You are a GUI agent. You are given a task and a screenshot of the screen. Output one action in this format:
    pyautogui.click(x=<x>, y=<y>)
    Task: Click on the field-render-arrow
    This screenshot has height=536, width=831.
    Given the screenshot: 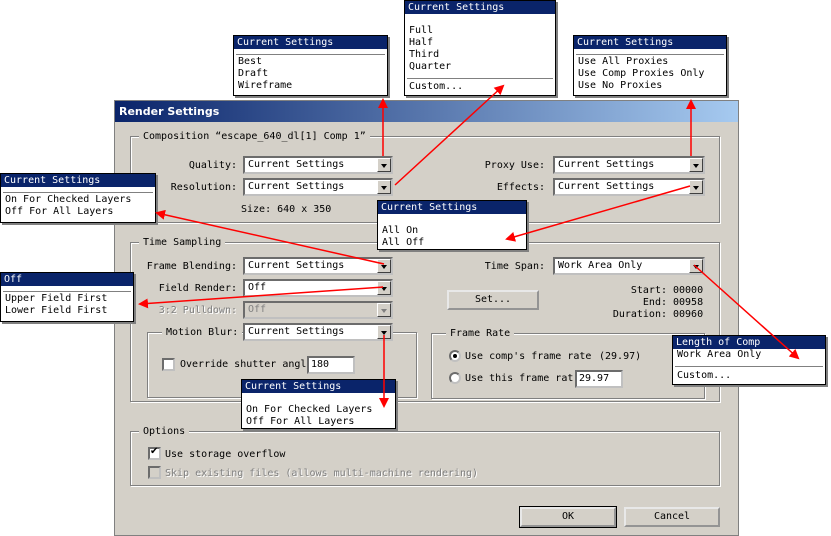 What is the action you would take?
    pyautogui.click(x=261, y=297)
    